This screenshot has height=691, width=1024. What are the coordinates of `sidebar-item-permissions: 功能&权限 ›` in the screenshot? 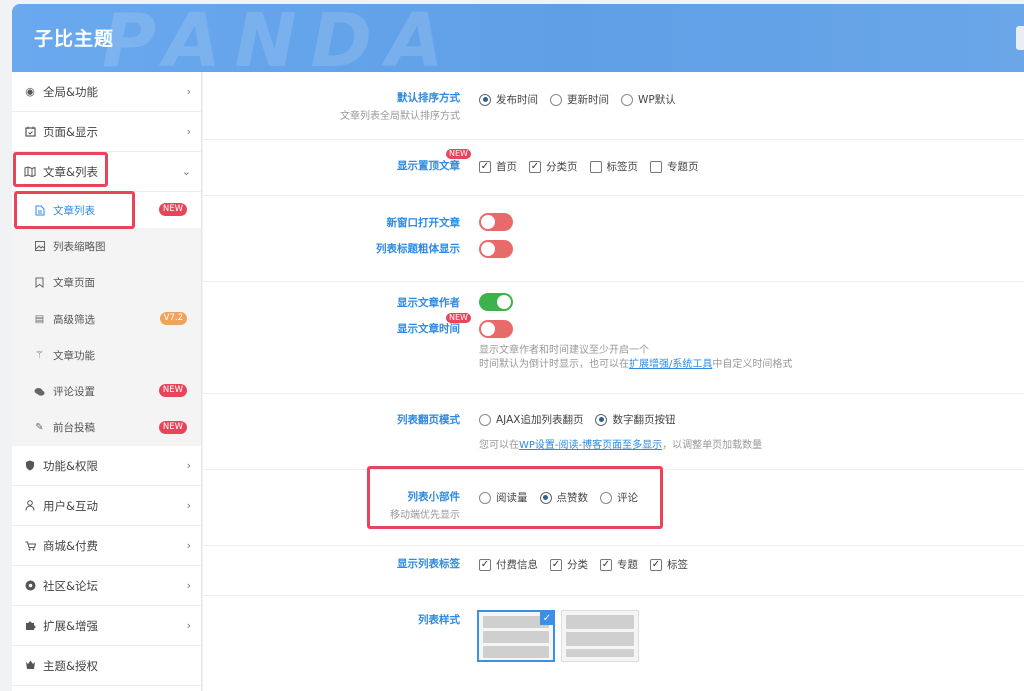 It's located at (106, 466).